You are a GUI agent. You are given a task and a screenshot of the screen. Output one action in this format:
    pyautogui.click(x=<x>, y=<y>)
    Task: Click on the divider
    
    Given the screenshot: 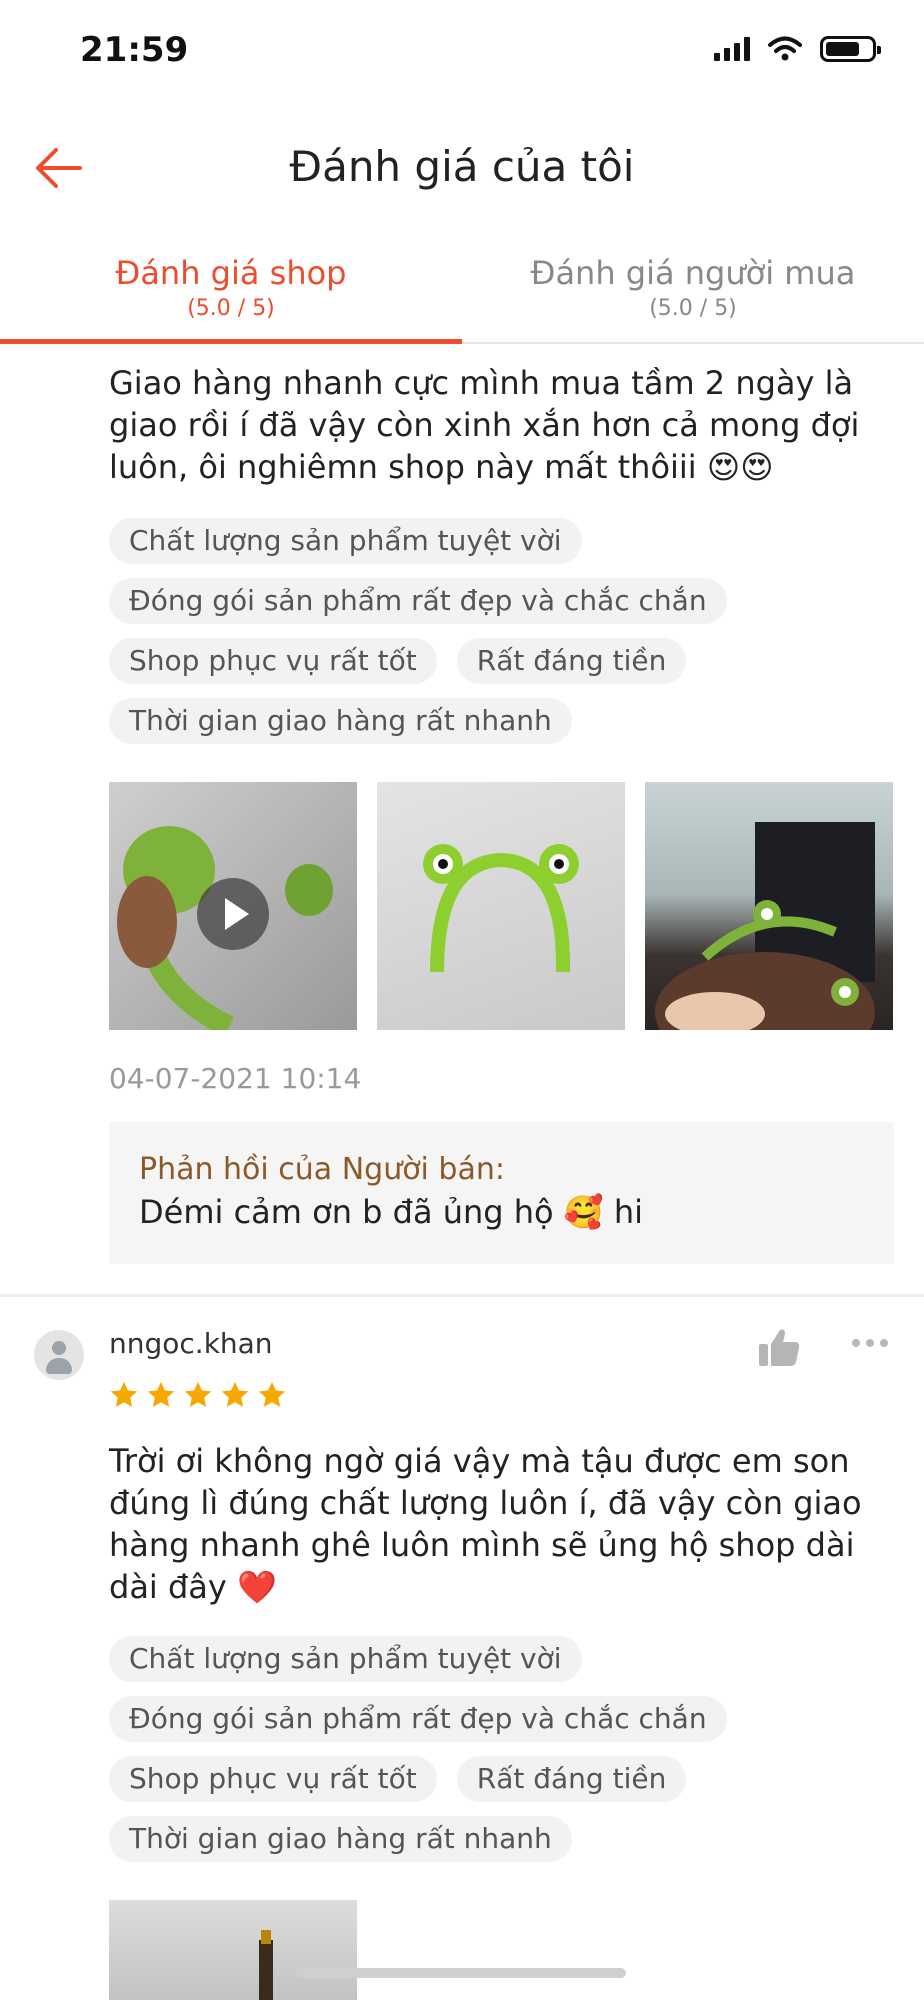 What is the action you would take?
    pyautogui.click(x=462, y=1295)
    